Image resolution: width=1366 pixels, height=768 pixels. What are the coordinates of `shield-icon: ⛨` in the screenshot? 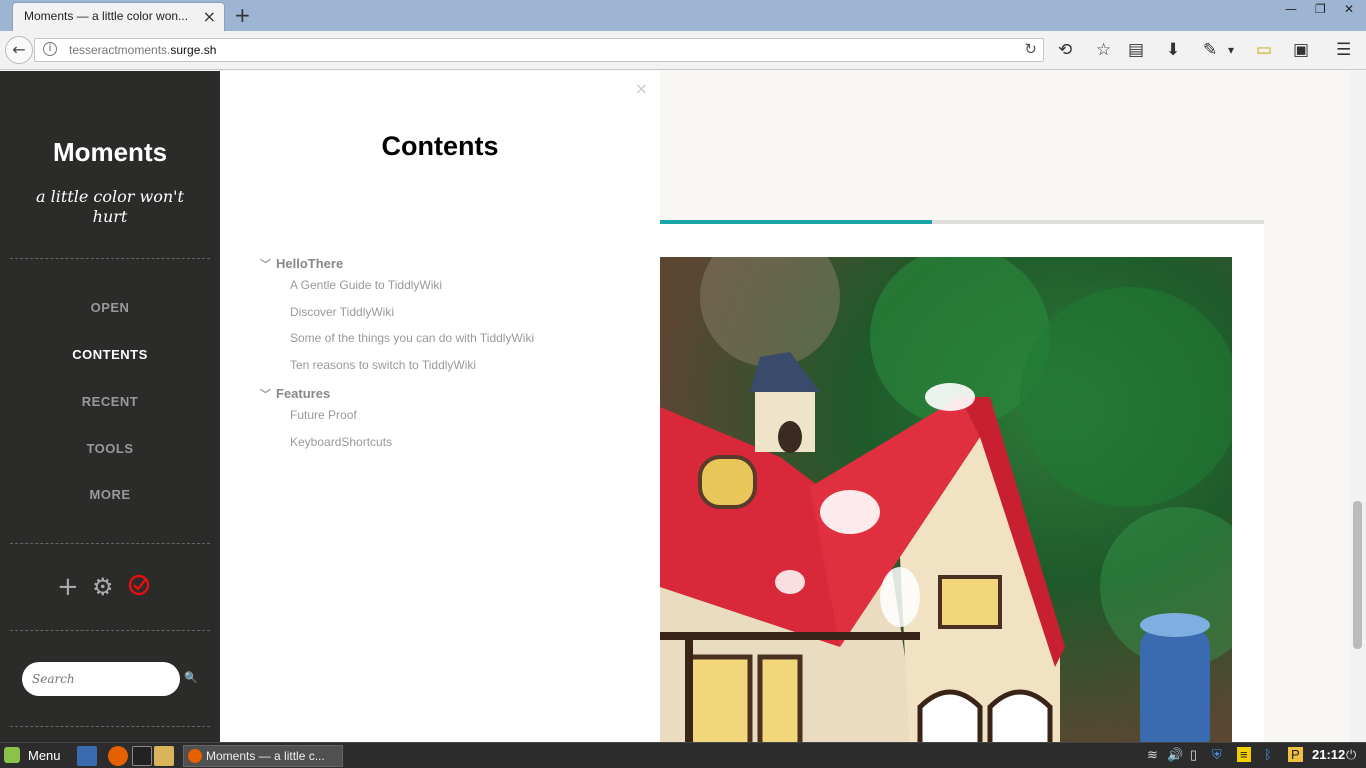 It's located at (1217, 755).